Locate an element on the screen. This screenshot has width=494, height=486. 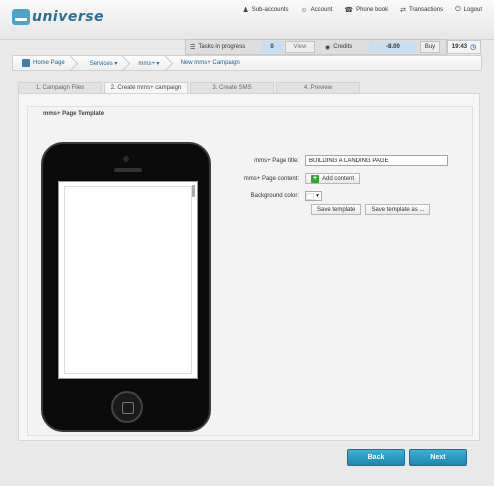
breadcrumb-home: Home Page is located at coordinates (43, 63).